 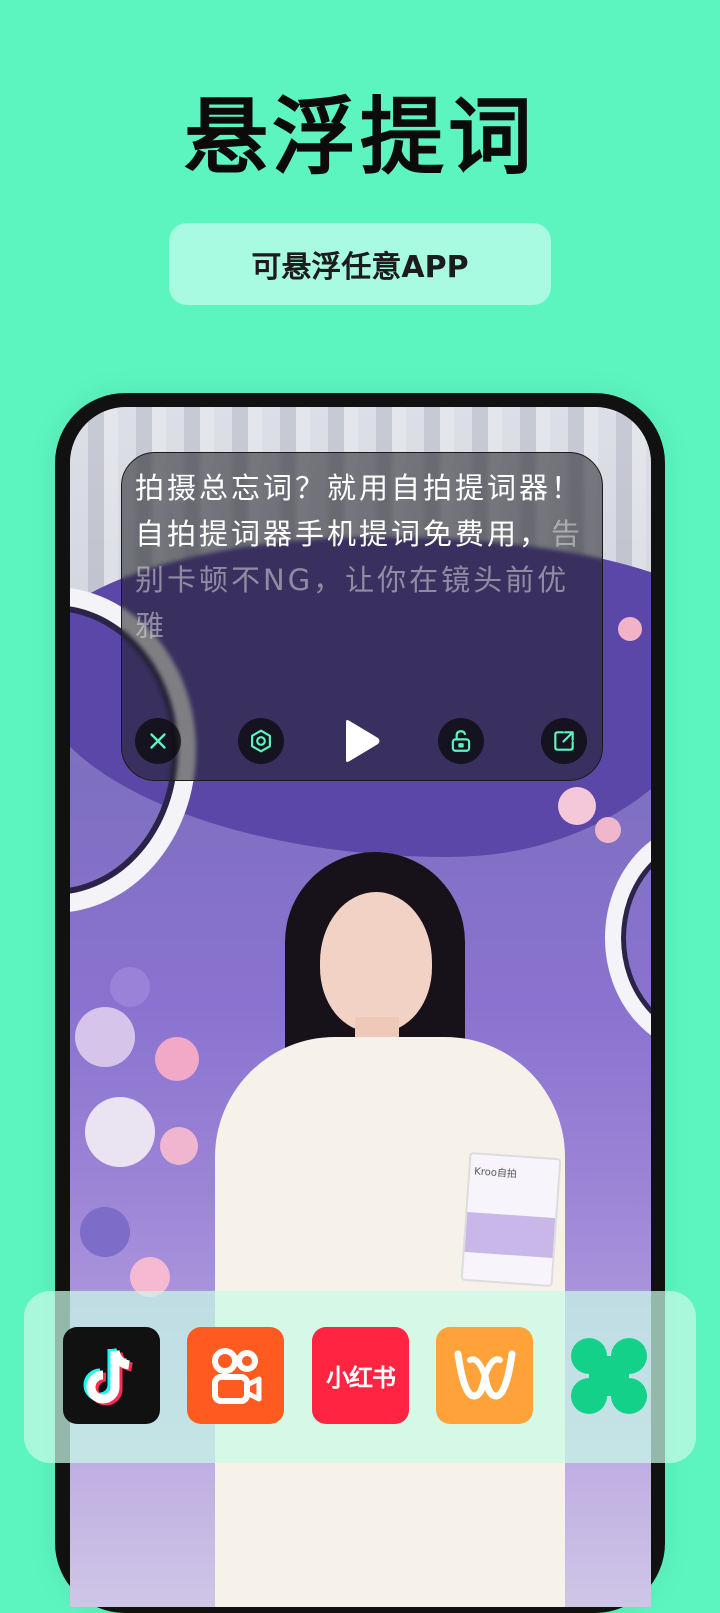 What do you see at coordinates (376, 962) in the screenshot?
I see `presenter-face` at bounding box center [376, 962].